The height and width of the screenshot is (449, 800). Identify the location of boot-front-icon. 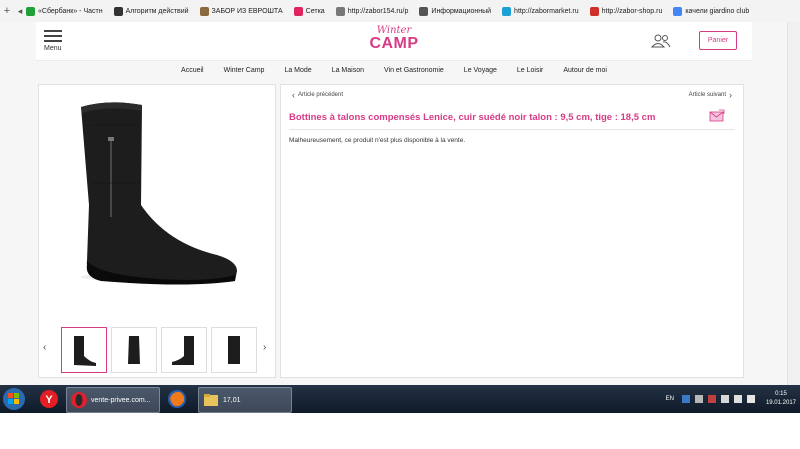
(134, 350).